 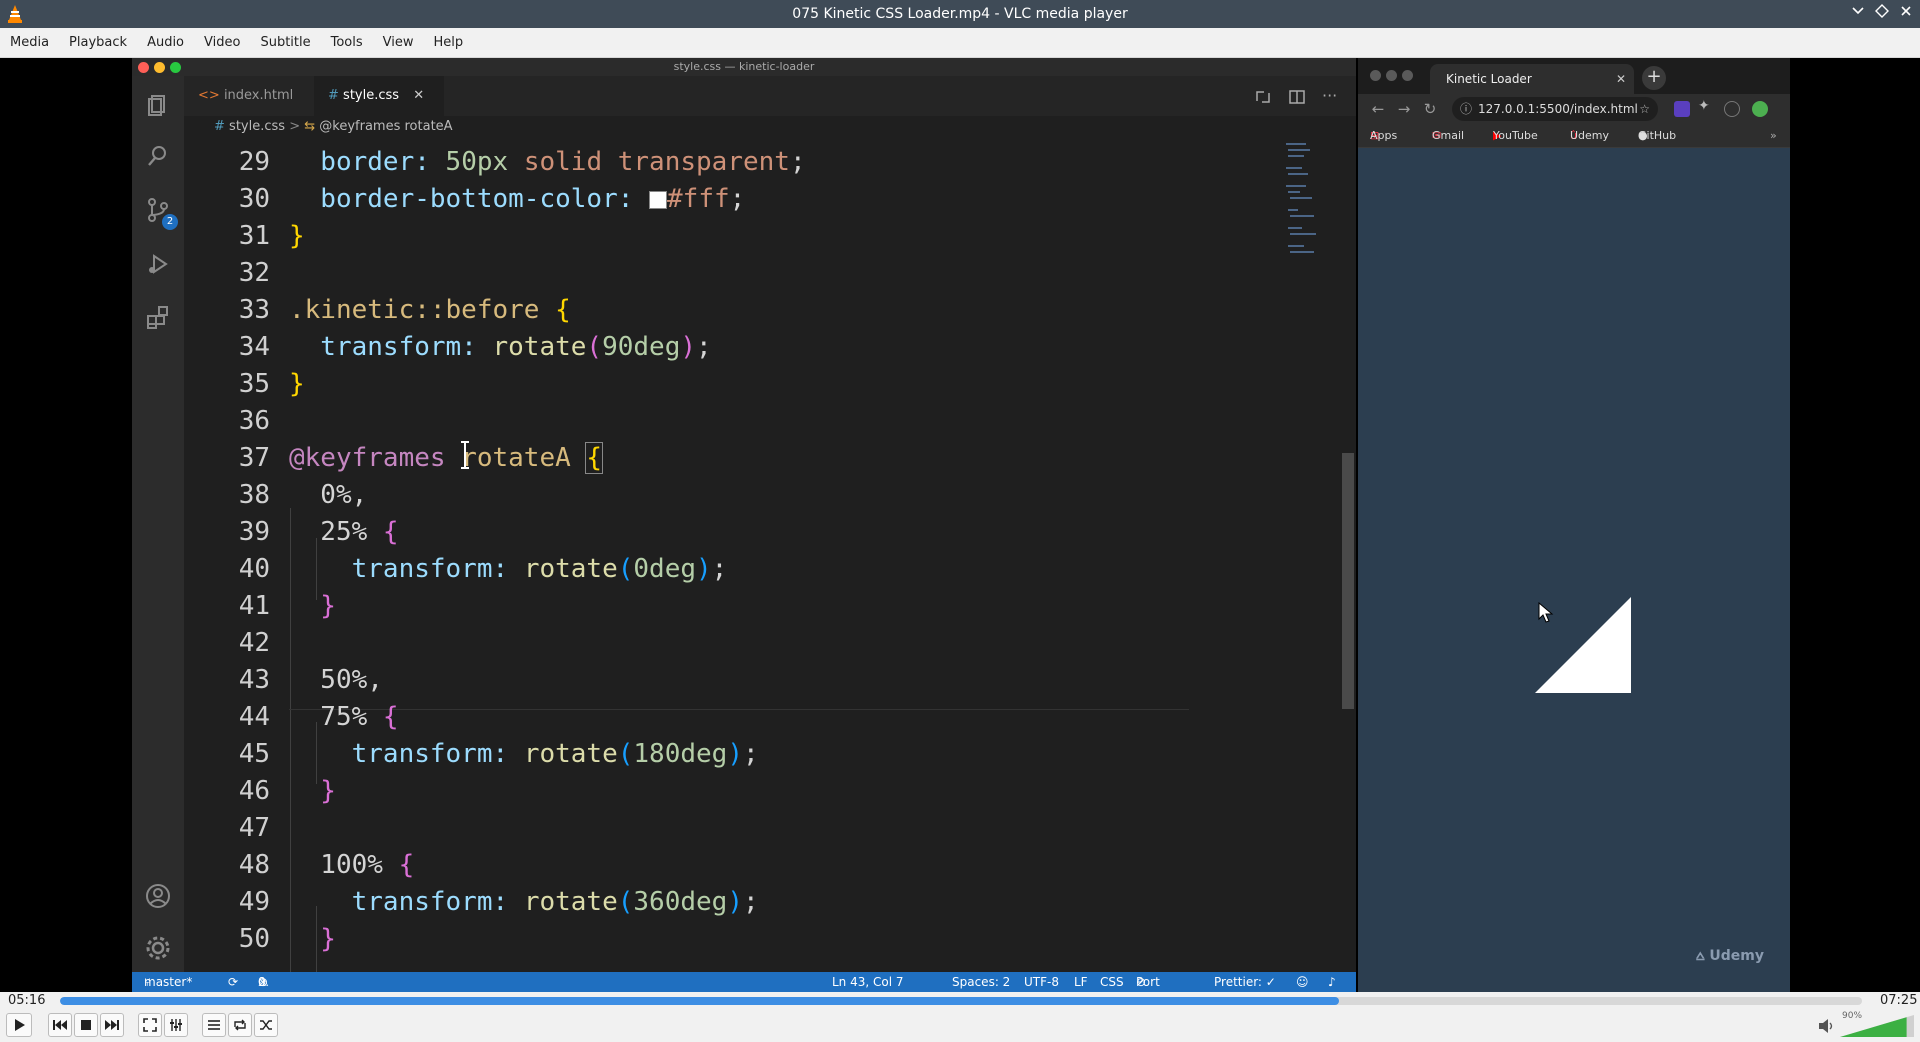 What do you see at coordinates (1858, 14) in the screenshot?
I see `minimize-button` at bounding box center [1858, 14].